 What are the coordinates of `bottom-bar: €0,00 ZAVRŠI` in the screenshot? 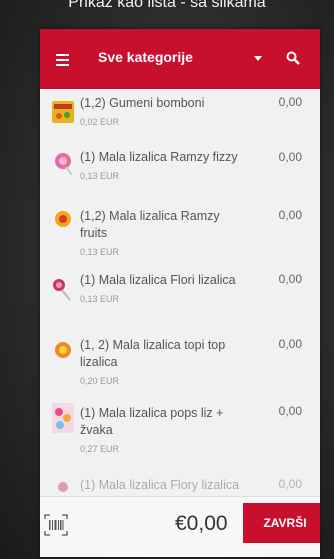 It's located at (180, 526).